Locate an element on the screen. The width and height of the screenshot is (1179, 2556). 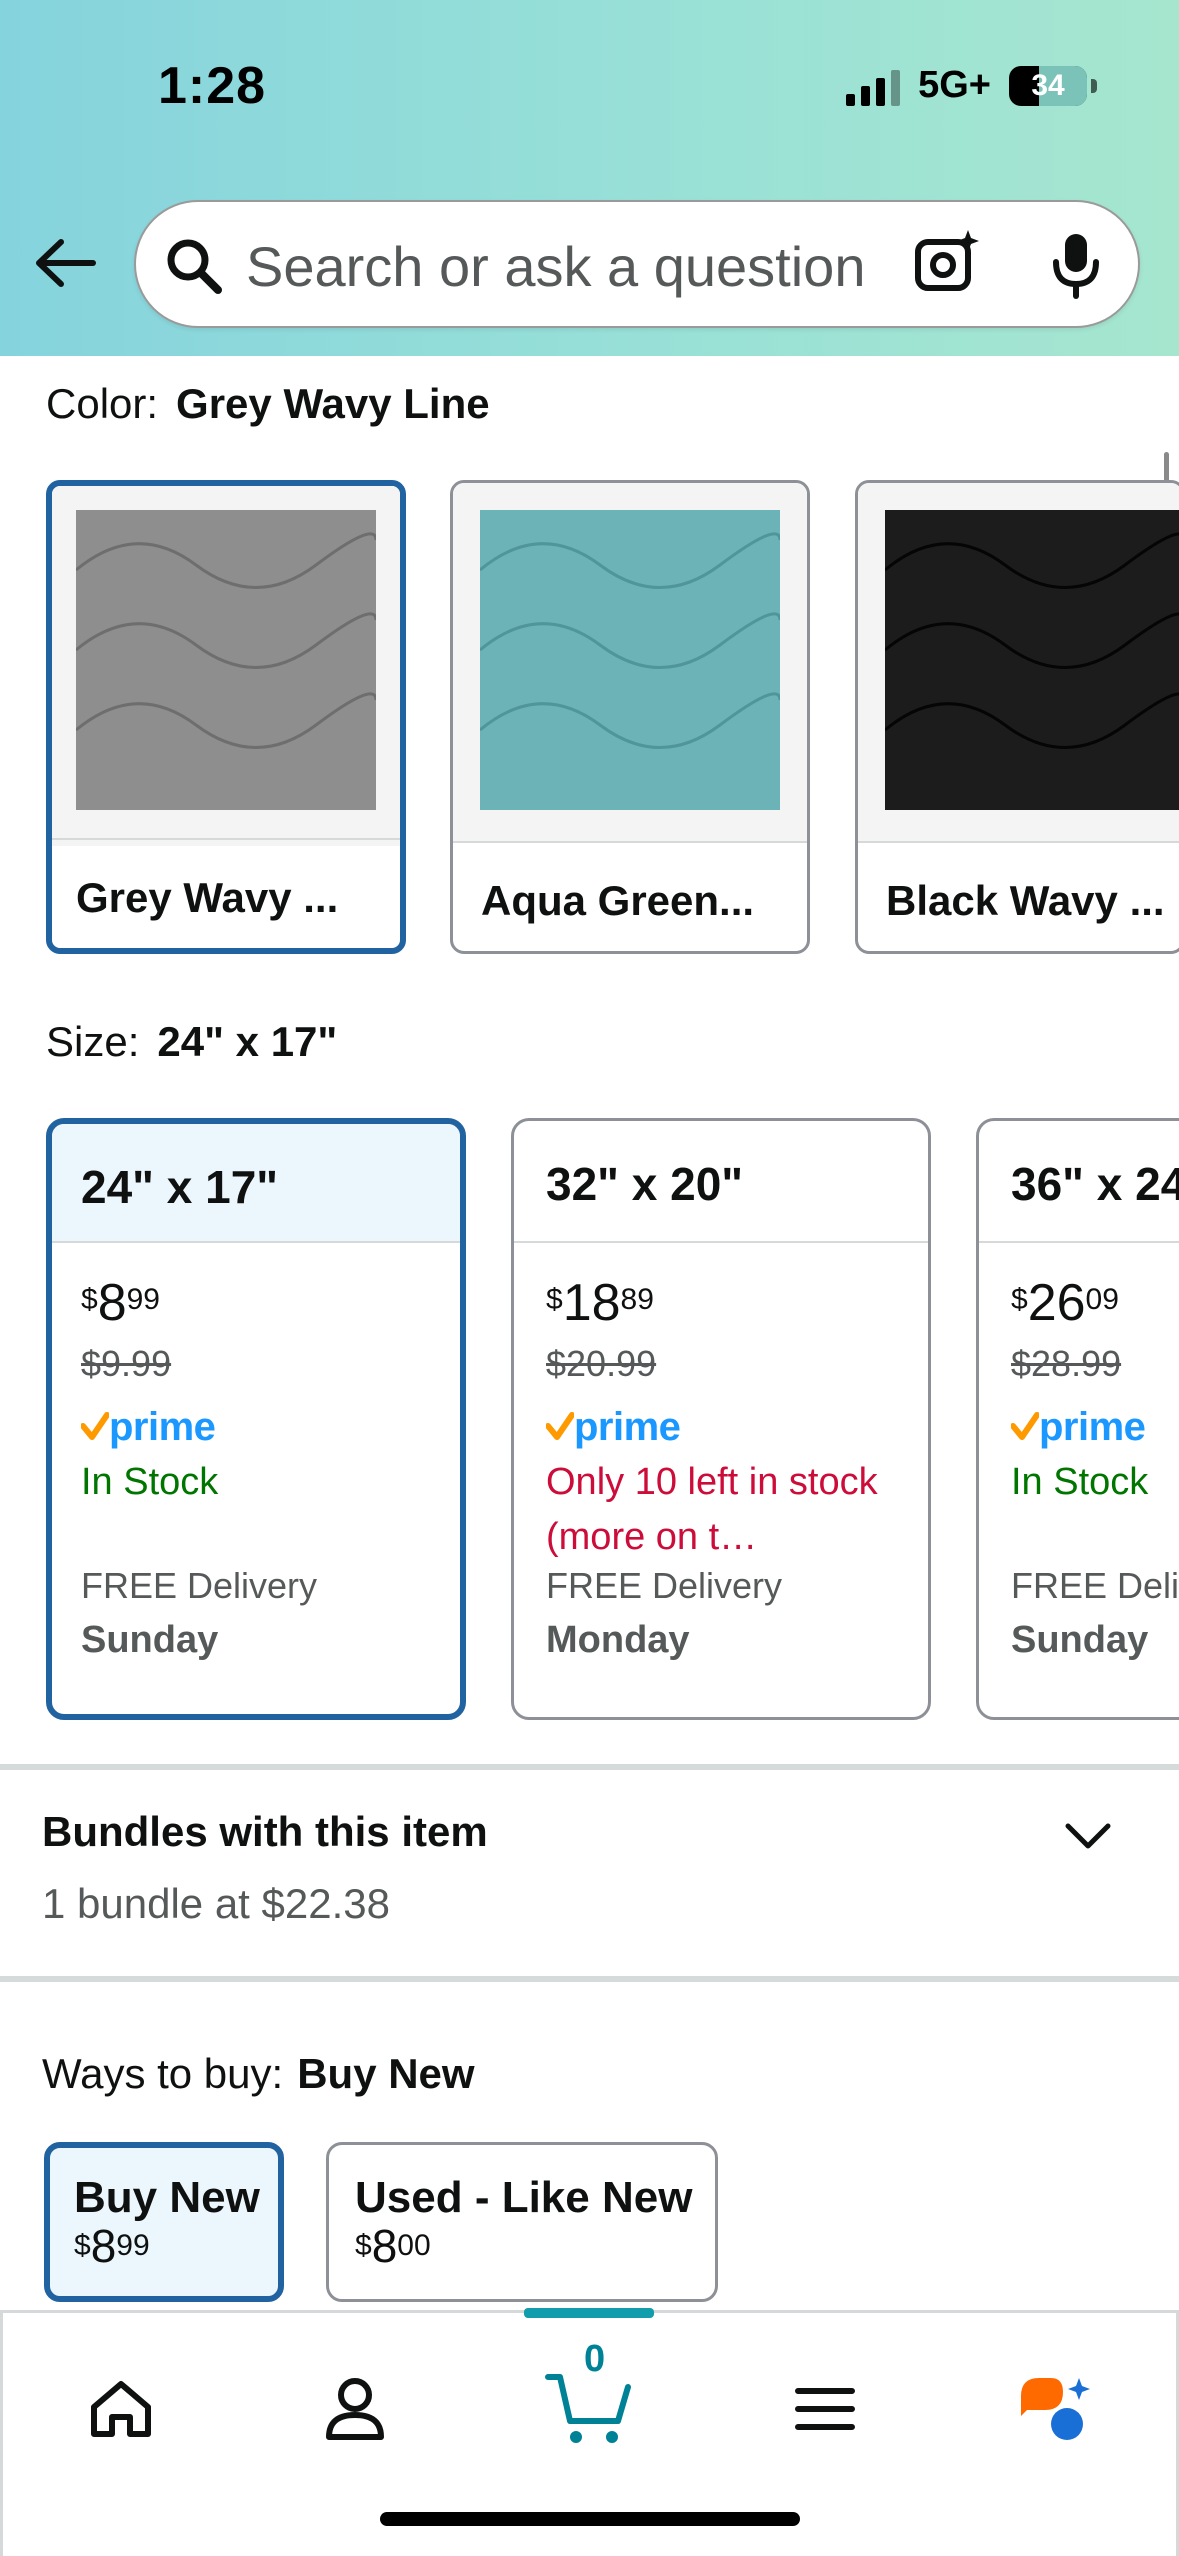
size-option-name: 36" x 24 is located at coordinates (1079, 1182).